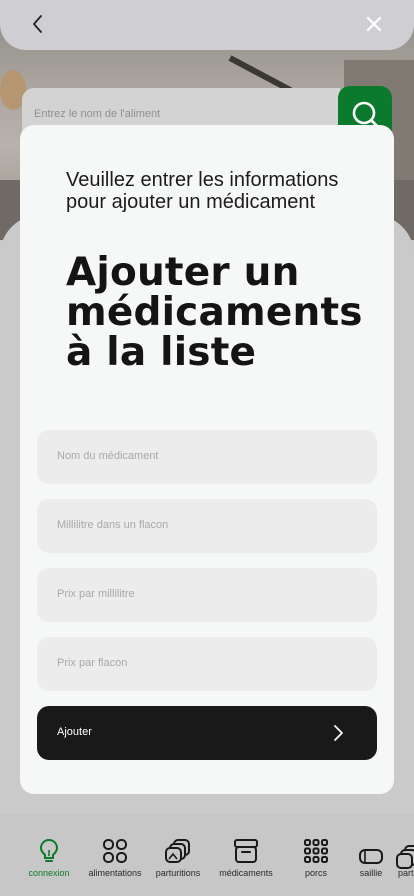  Describe the element at coordinates (115, 873) in the screenshot. I see `nav-label: alimentations` at that location.